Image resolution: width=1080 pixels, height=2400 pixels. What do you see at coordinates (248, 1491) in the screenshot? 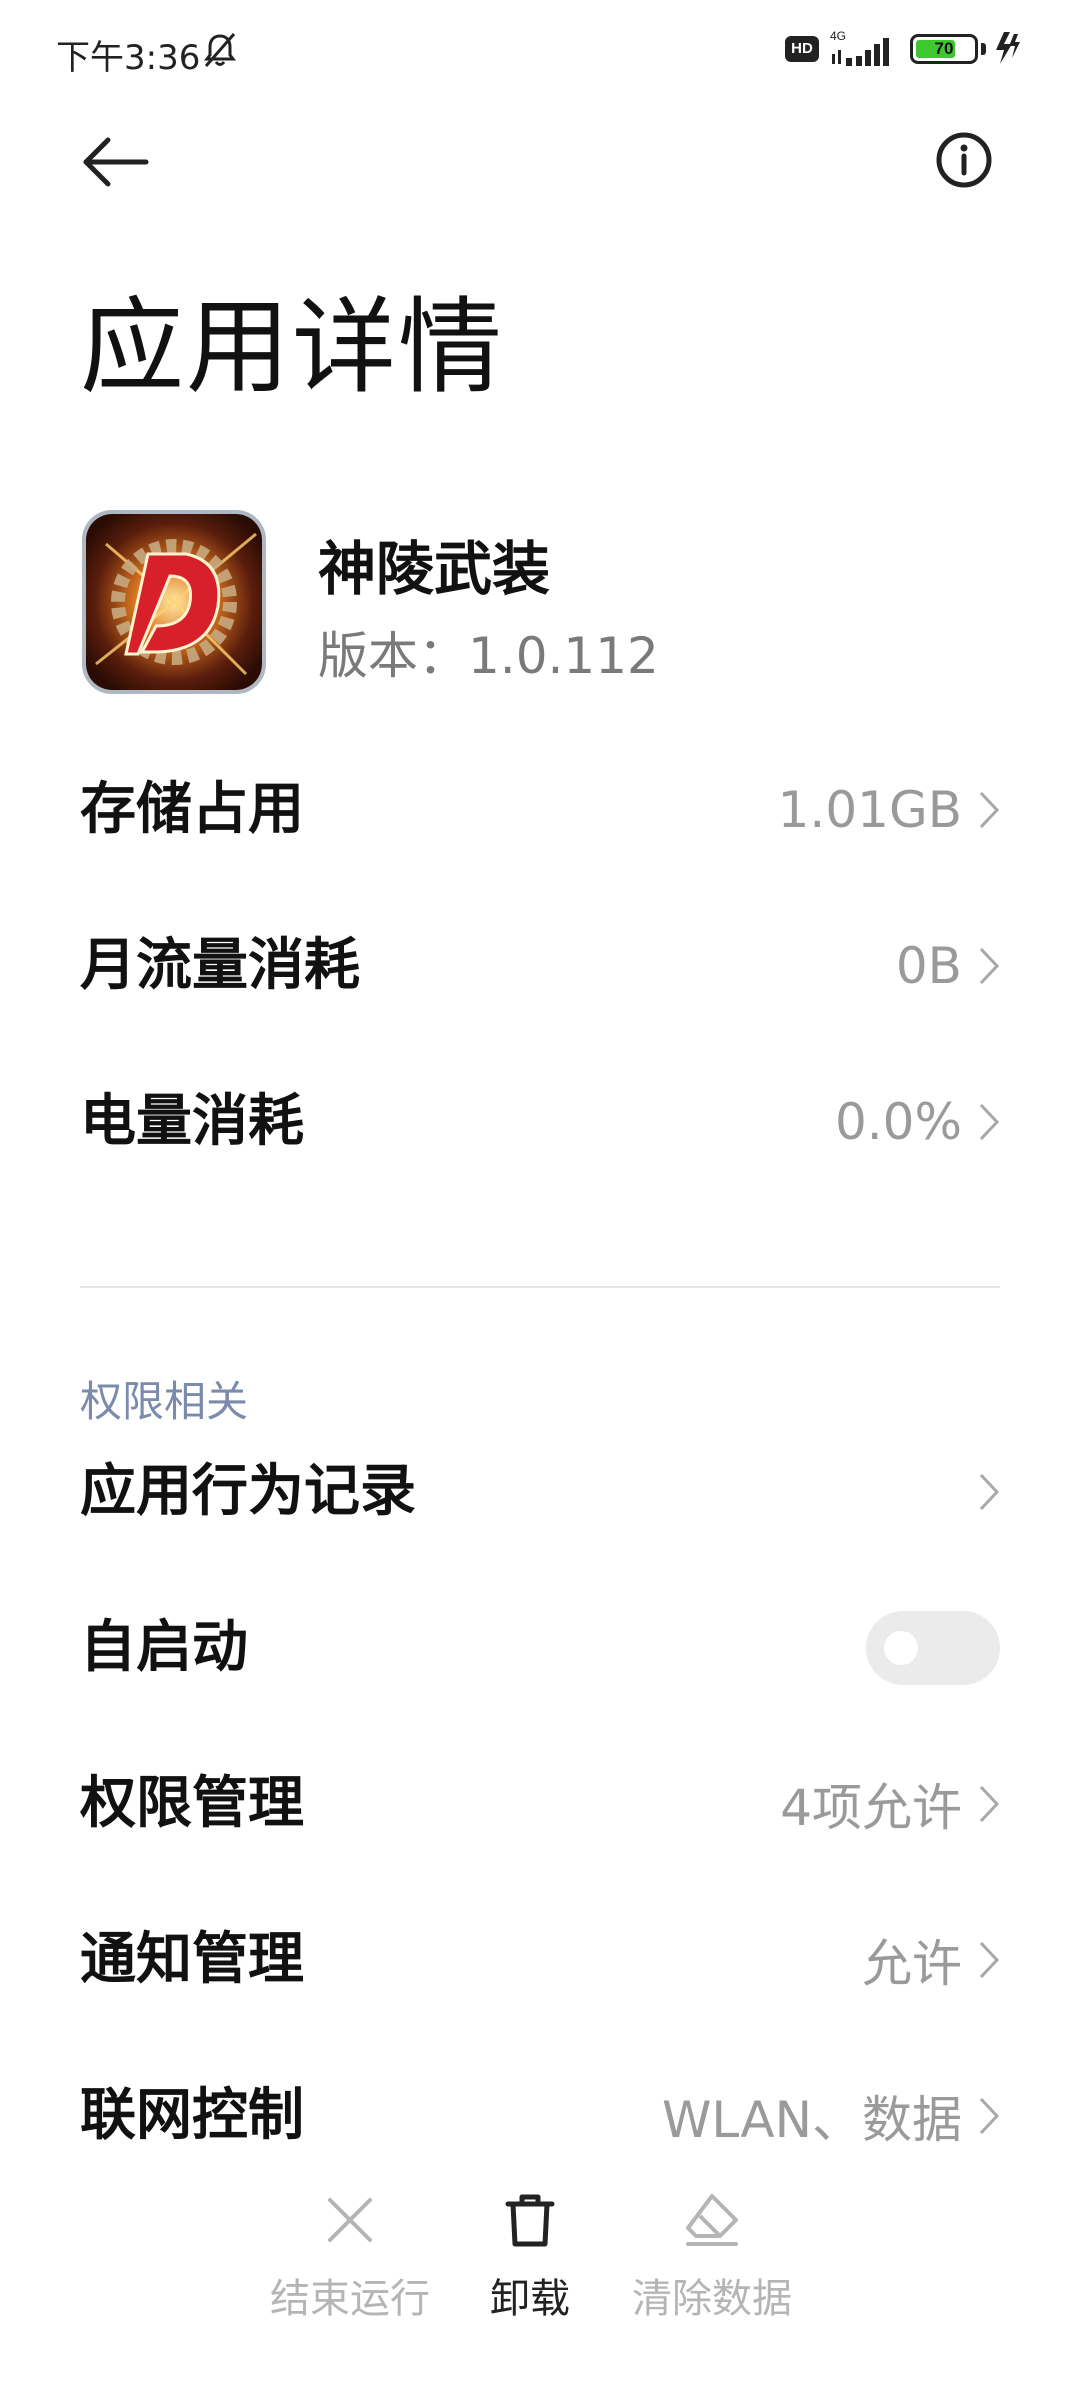
I see `row-label: 应用行为记录` at bounding box center [248, 1491].